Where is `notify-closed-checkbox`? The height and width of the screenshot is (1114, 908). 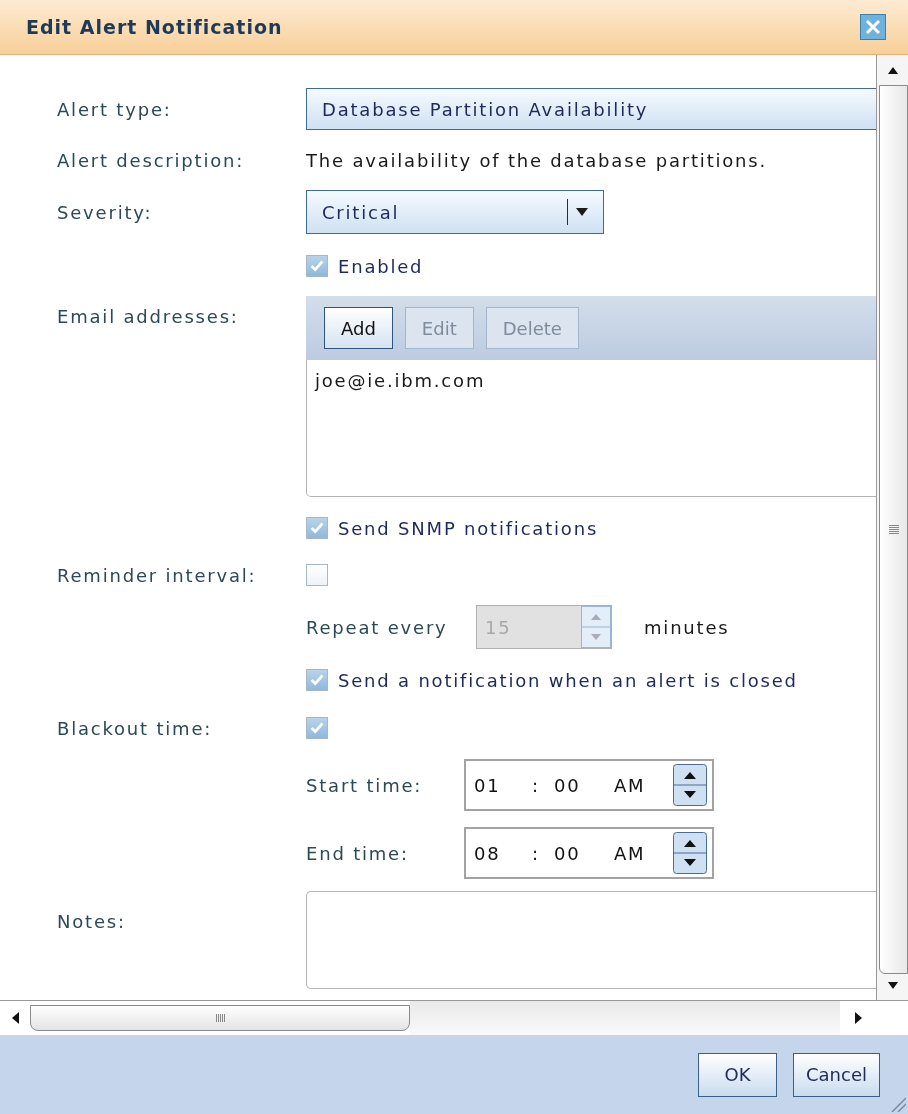 notify-closed-checkbox is located at coordinates (317, 680).